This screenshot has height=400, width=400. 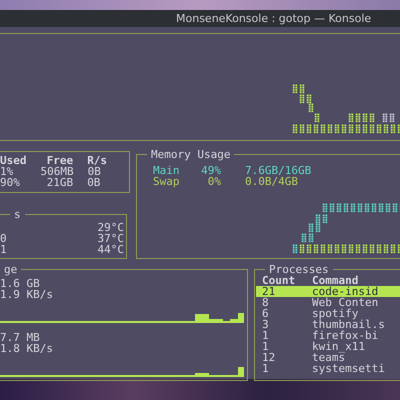 I want to click on memory-label: Swap, so click(x=166, y=181).